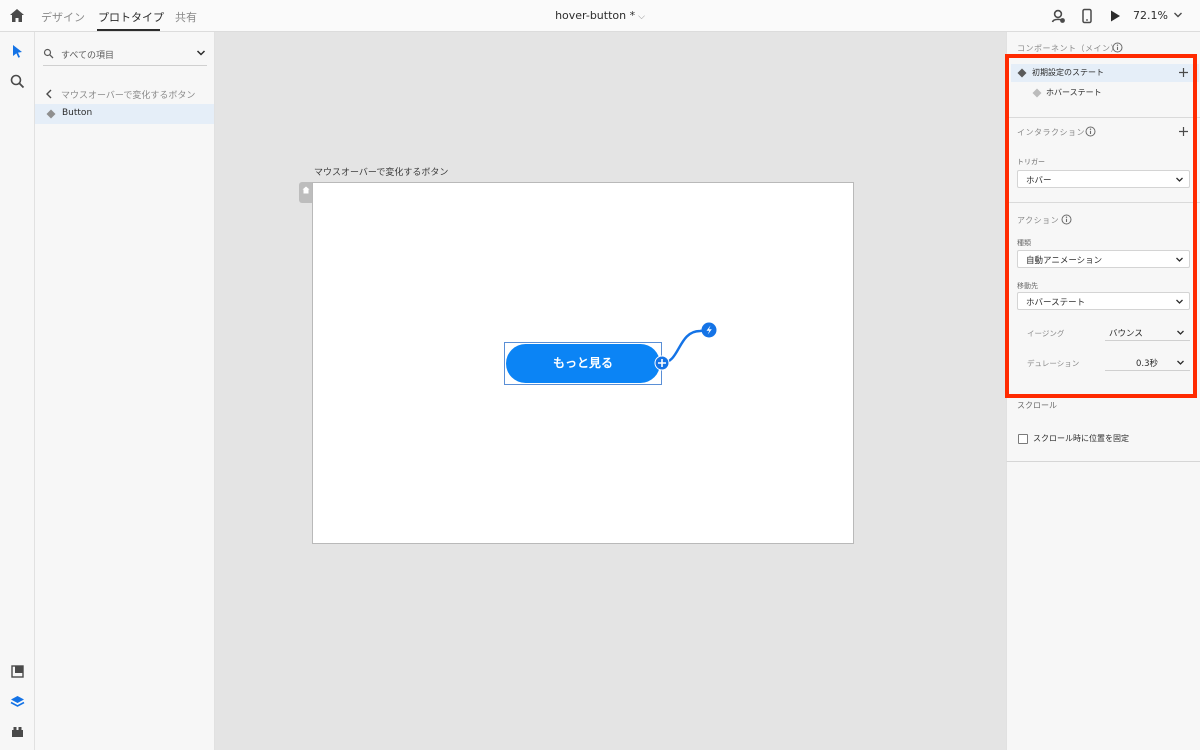  What do you see at coordinates (381, 171) in the screenshot?
I see `artboard-name: マウスオーバーで変化するボタン` at bounding box center [381, 171].